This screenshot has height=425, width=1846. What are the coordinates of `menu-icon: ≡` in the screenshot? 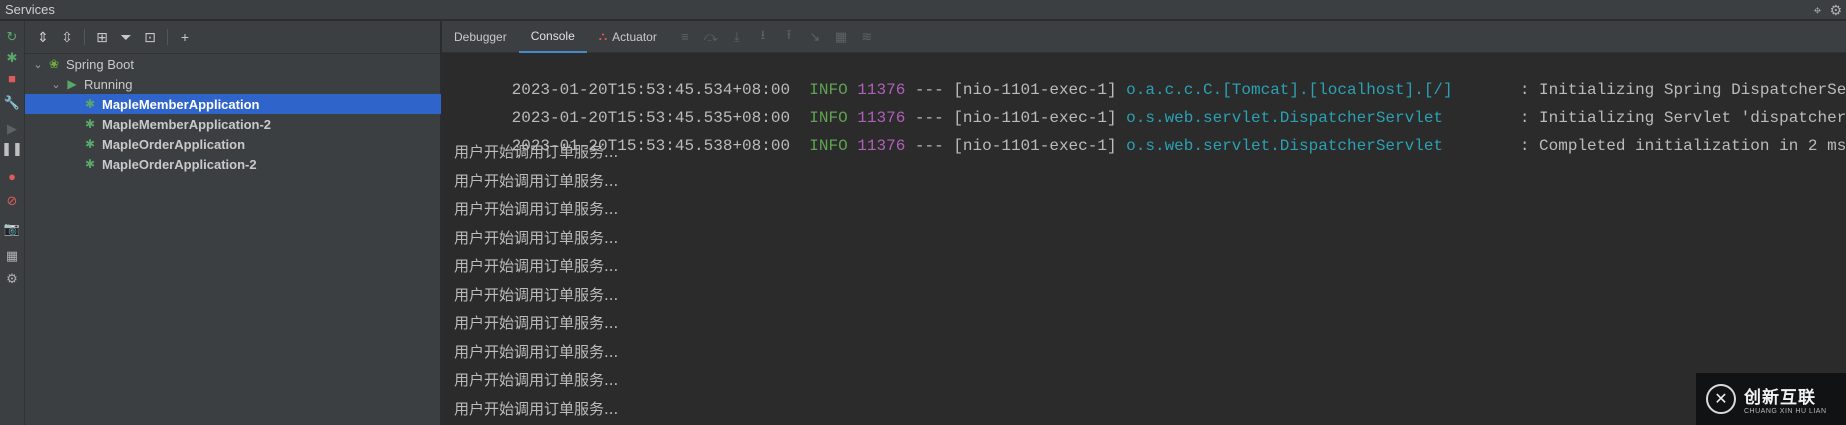 It's located at (685, 36).